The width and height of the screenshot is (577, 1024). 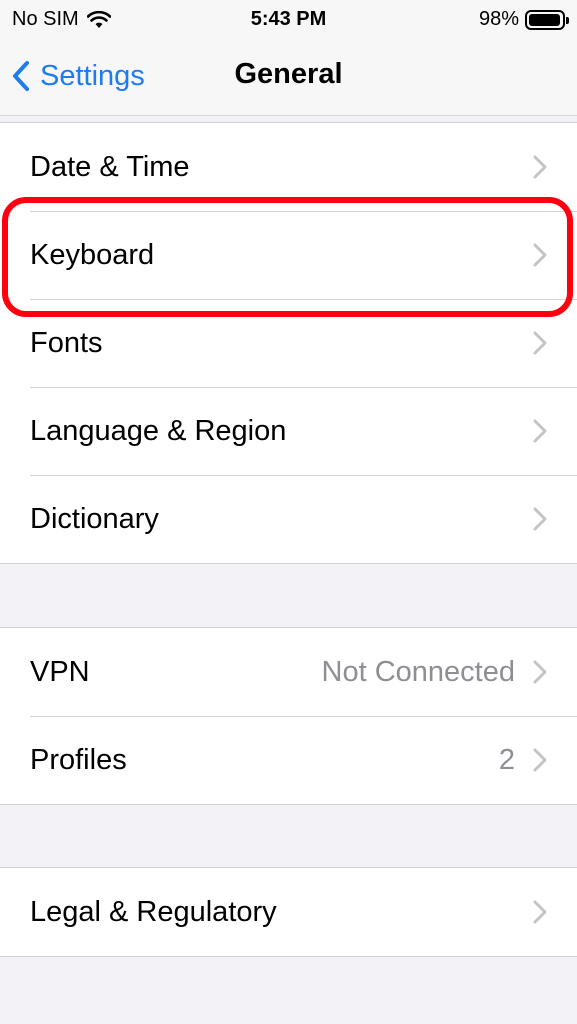 What do you see at coordinates (506, 759) in the screenshot?
I see `profiles-count-value: 2` at bounding box center [506, 759].